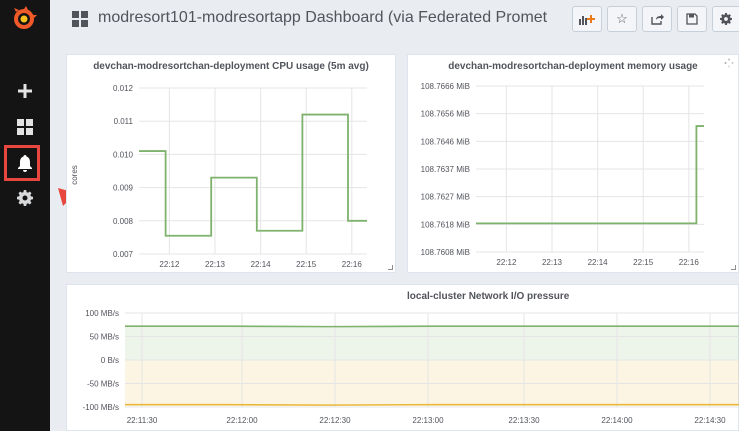  What do you see at coordinates (25, 215) in the screenshot?
I see `sidebar` at bounding box center [25, 215].